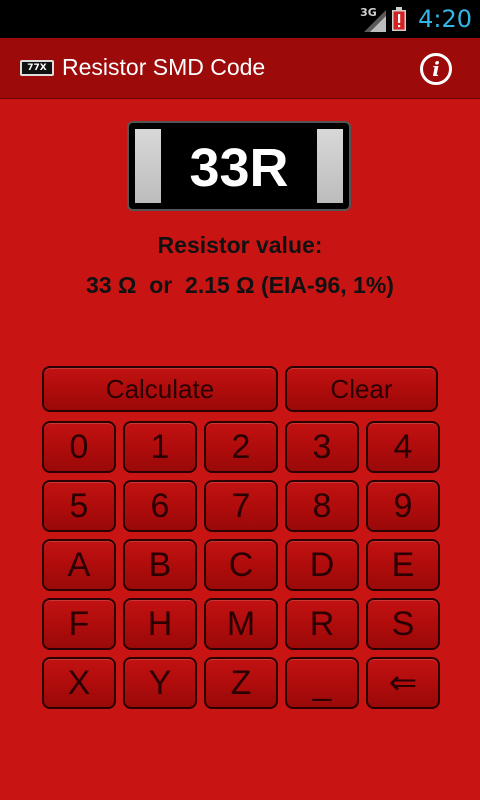 The width and height of the screenshot is (480, 800). What do you see at coordinates (403, 624) in the screenshot?
I see `key-s: S` at bounding box center [403, 624].